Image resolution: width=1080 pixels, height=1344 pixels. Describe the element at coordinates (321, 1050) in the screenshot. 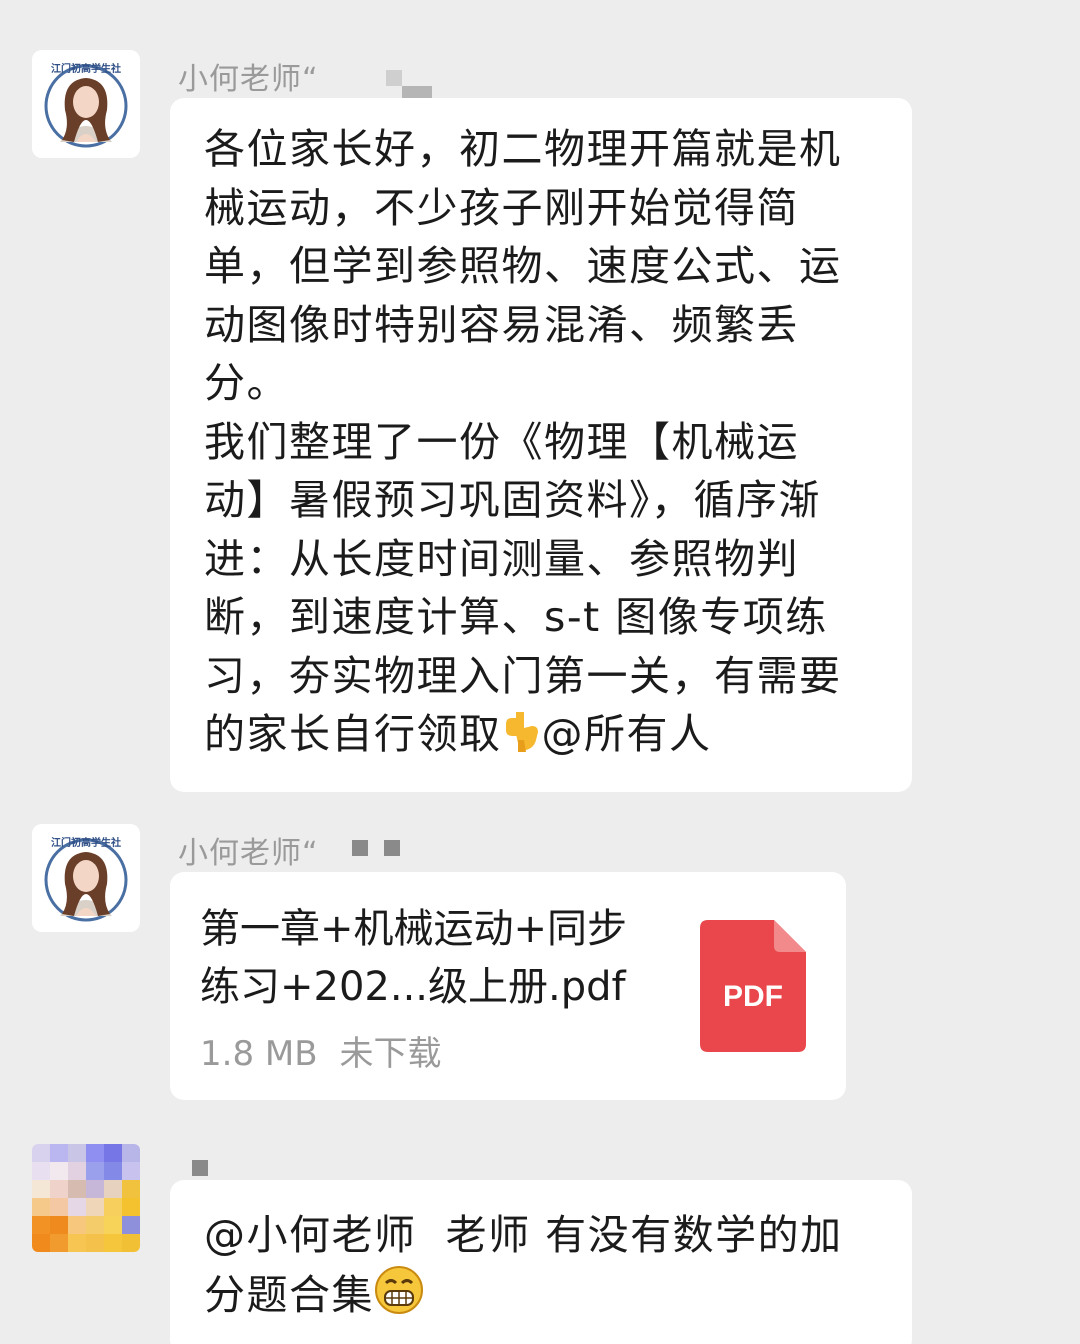

I see `file-meta: 1.8 MB 未下载` at that location.